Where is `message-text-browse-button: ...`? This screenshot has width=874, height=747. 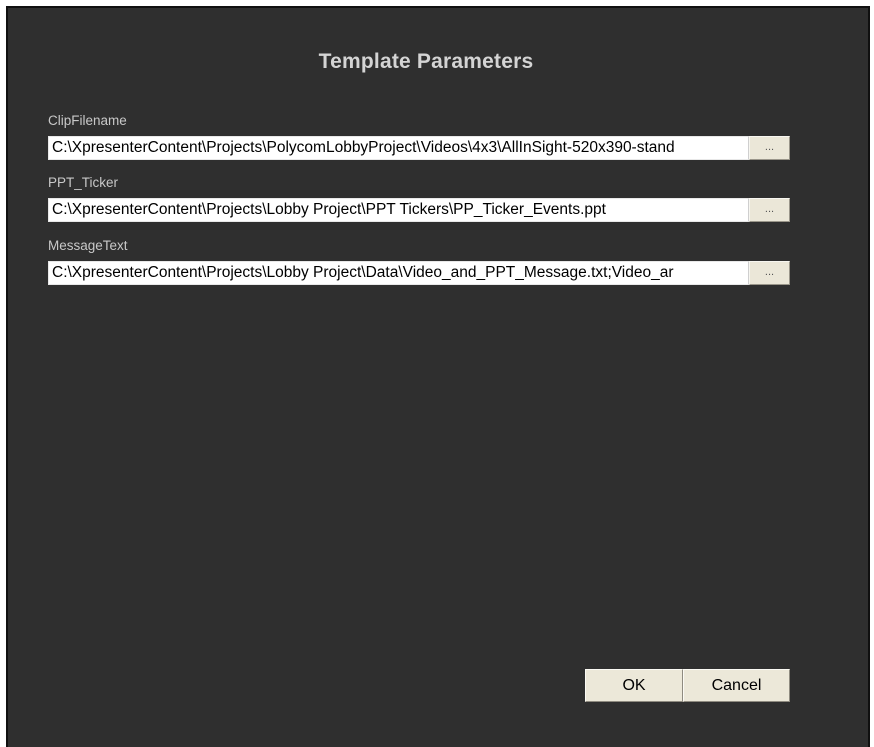
message-text-browse-button: ... is located at coordinates (769, 273).